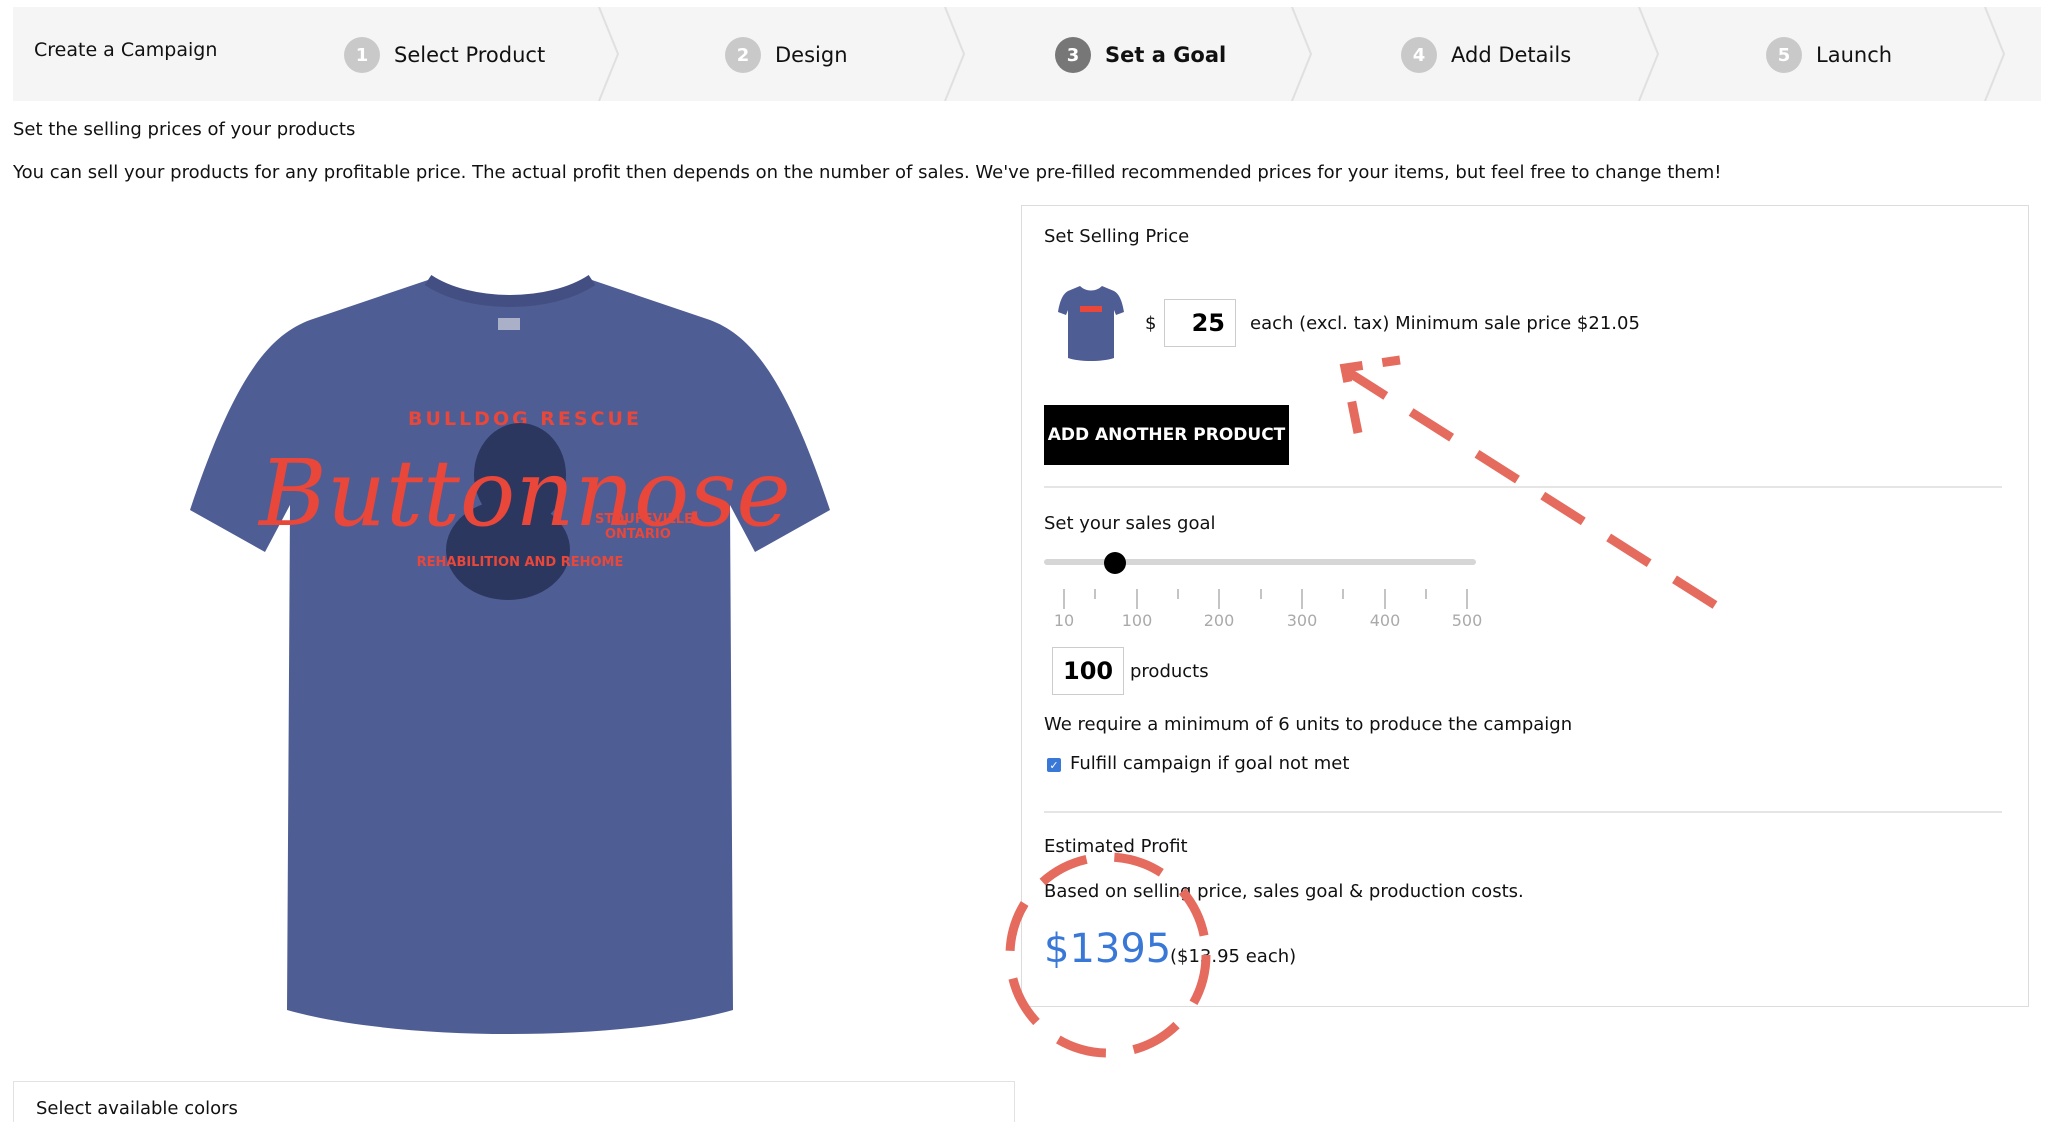 The image size is (2048, 1122). I want to click on shirt-print-location-1: STOUFFVILLE, so click(644, 519).